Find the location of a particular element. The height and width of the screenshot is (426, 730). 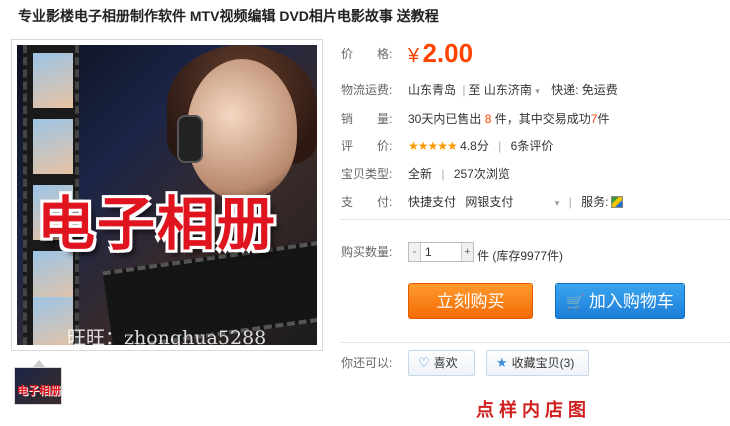

quantity-label: 购买数量: is located at coordinates (367, 252).